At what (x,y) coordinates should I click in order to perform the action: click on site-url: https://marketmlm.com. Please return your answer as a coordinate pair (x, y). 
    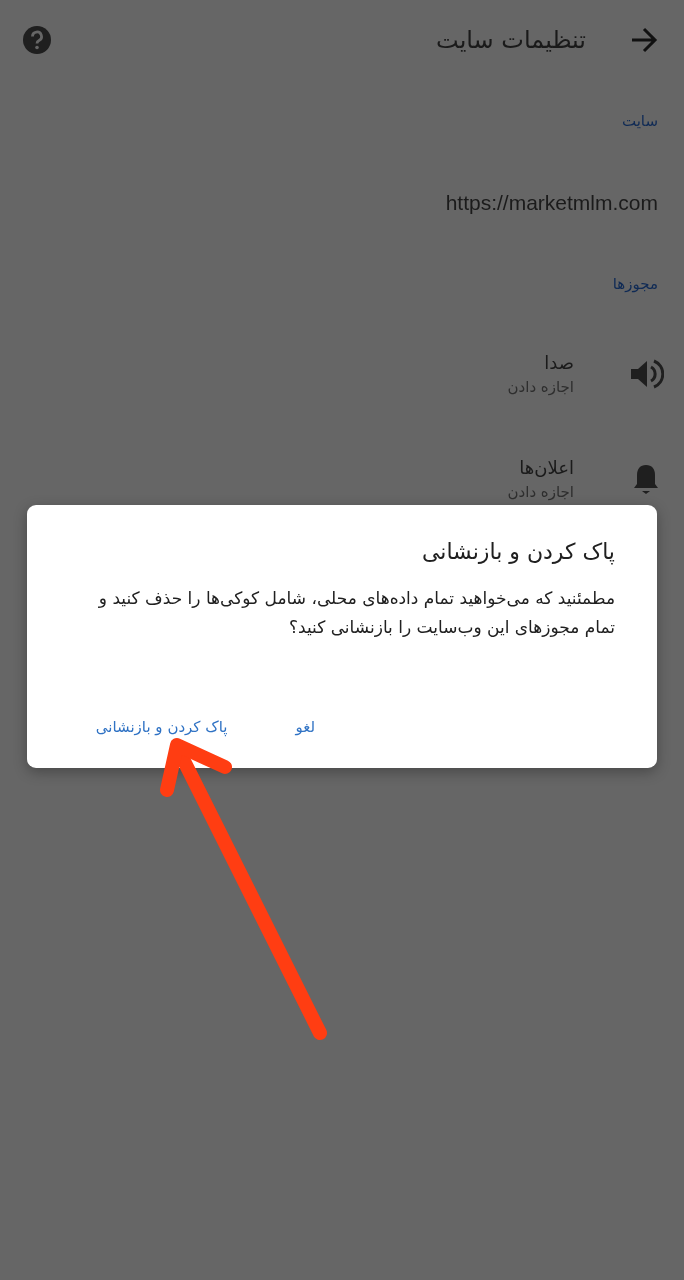
    Looking at the image, I should click on (551, 202).